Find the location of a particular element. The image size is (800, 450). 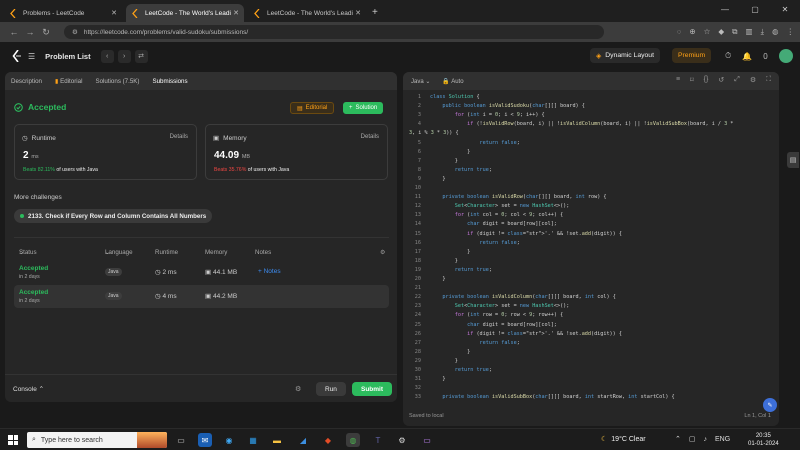

code-line: 6 } is located at coordinates (591, 153).